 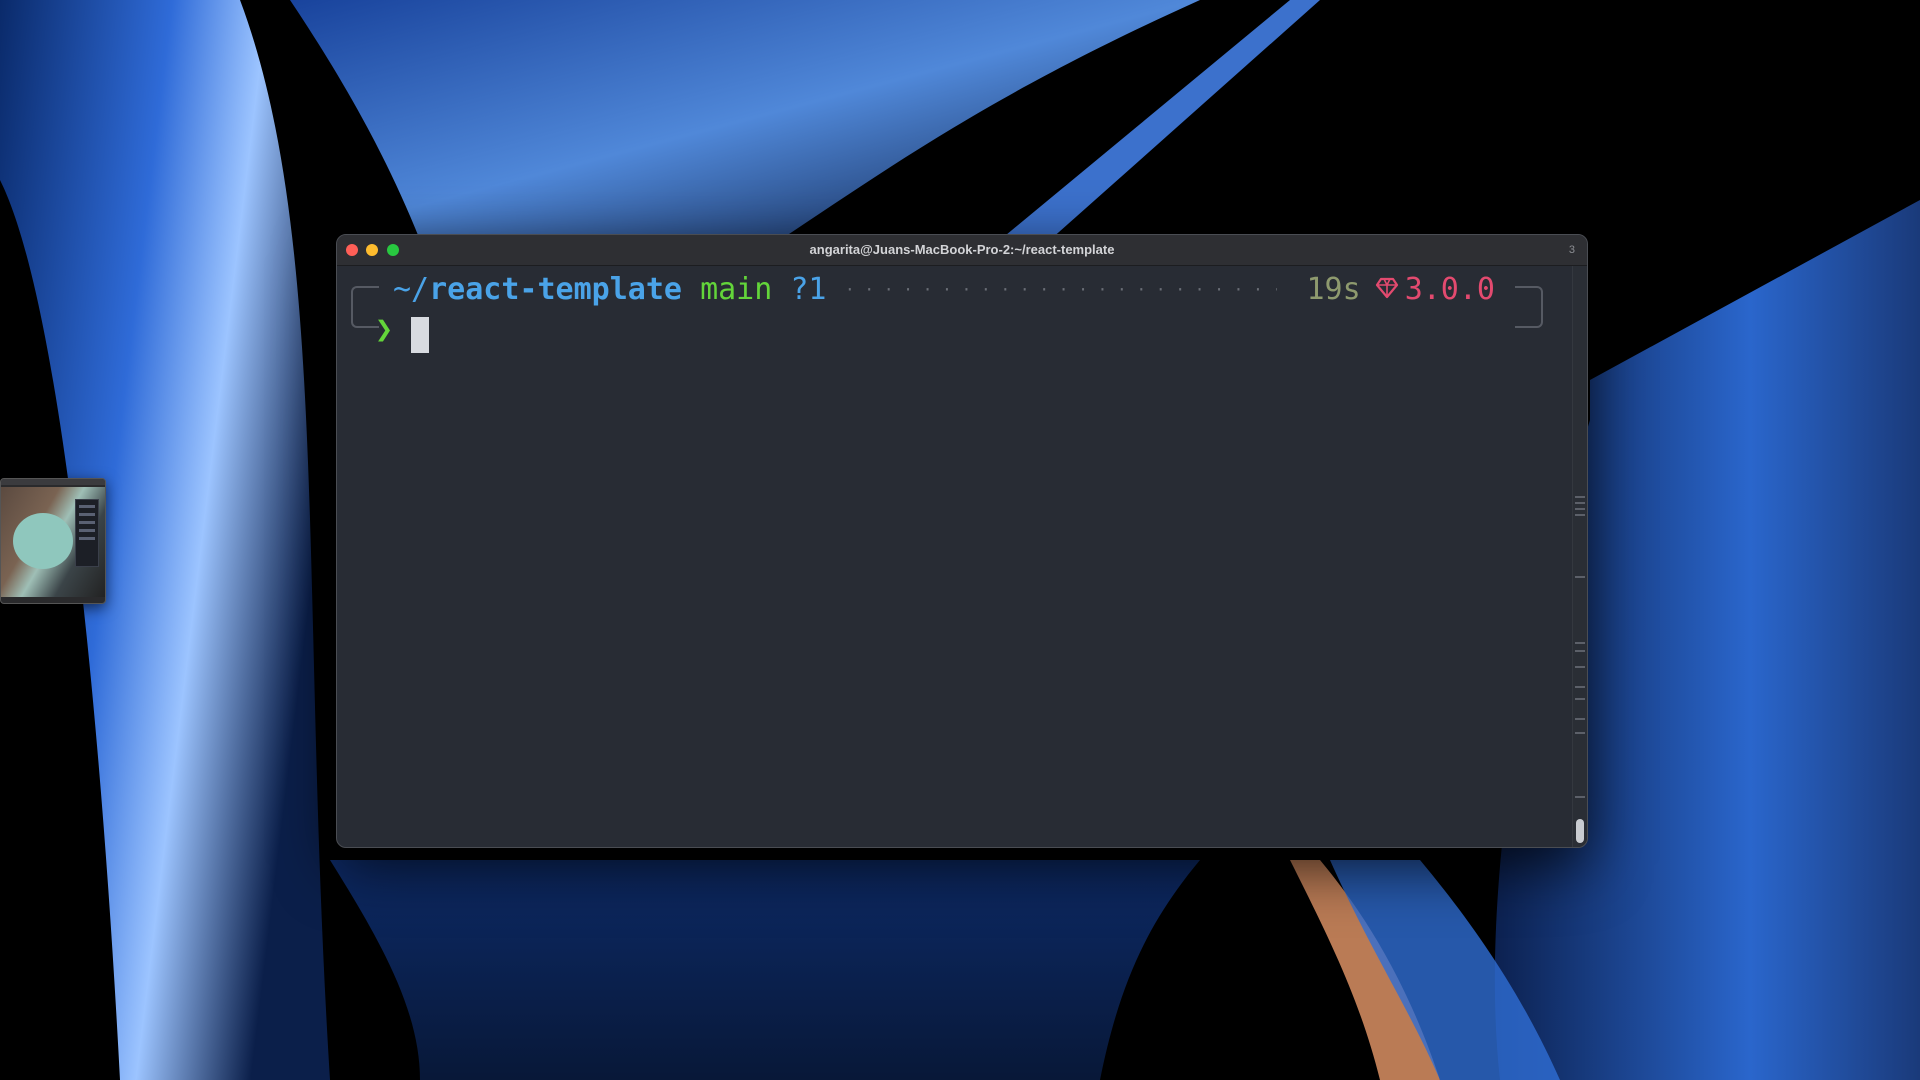 What do you see at coordinates (87, 533) in the screenshot?
I see `thumbnail-panel` at bounding box center [87, 533].